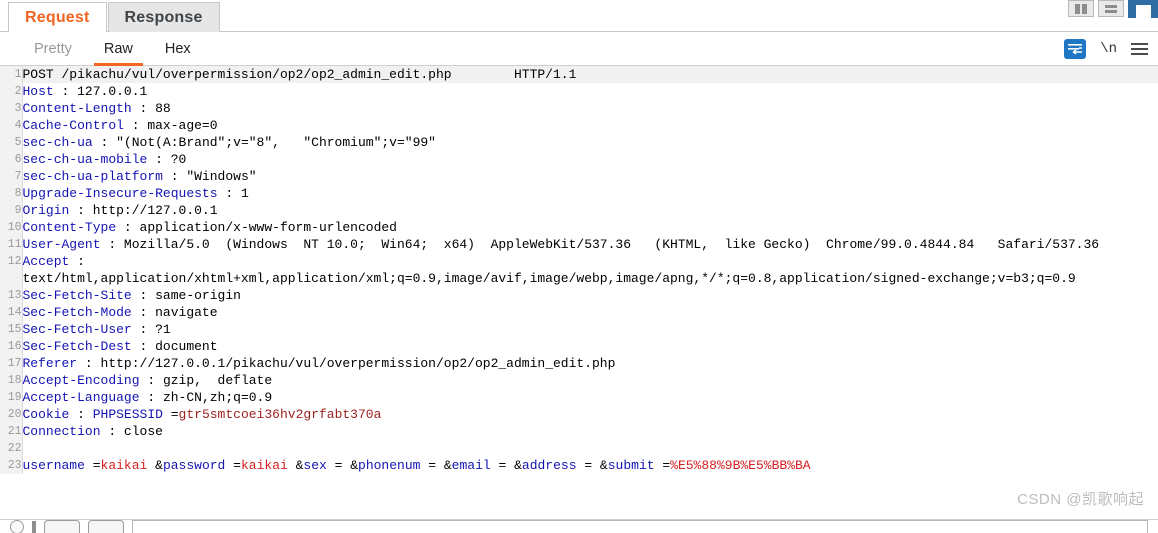  What do you see at coordinates (11, 142) in the screenshot?
I see `line-number: 5` at bounding box center [11, 142].